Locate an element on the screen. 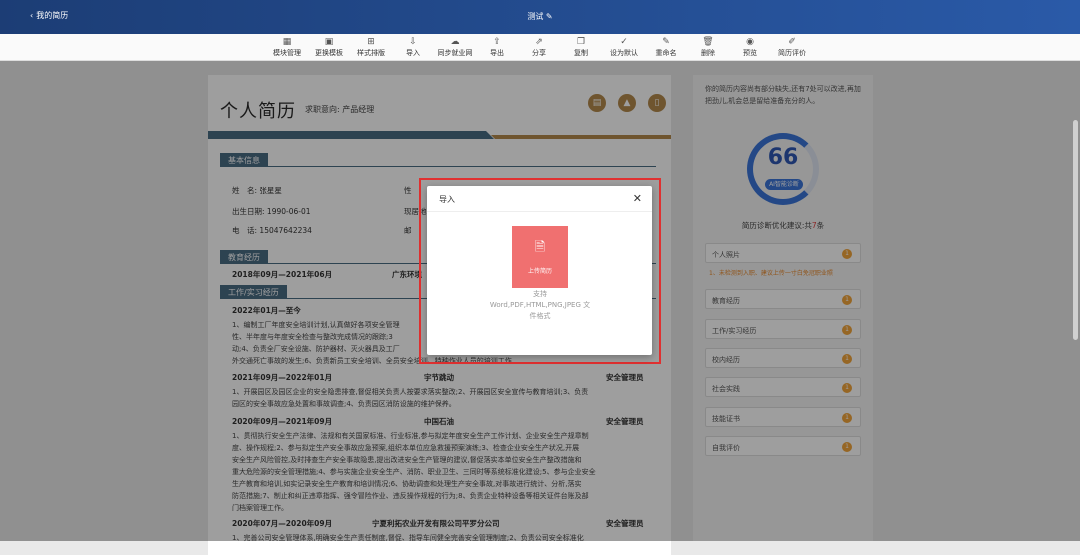  upload-label: 上传简历 is located at coordinates (539, 271).